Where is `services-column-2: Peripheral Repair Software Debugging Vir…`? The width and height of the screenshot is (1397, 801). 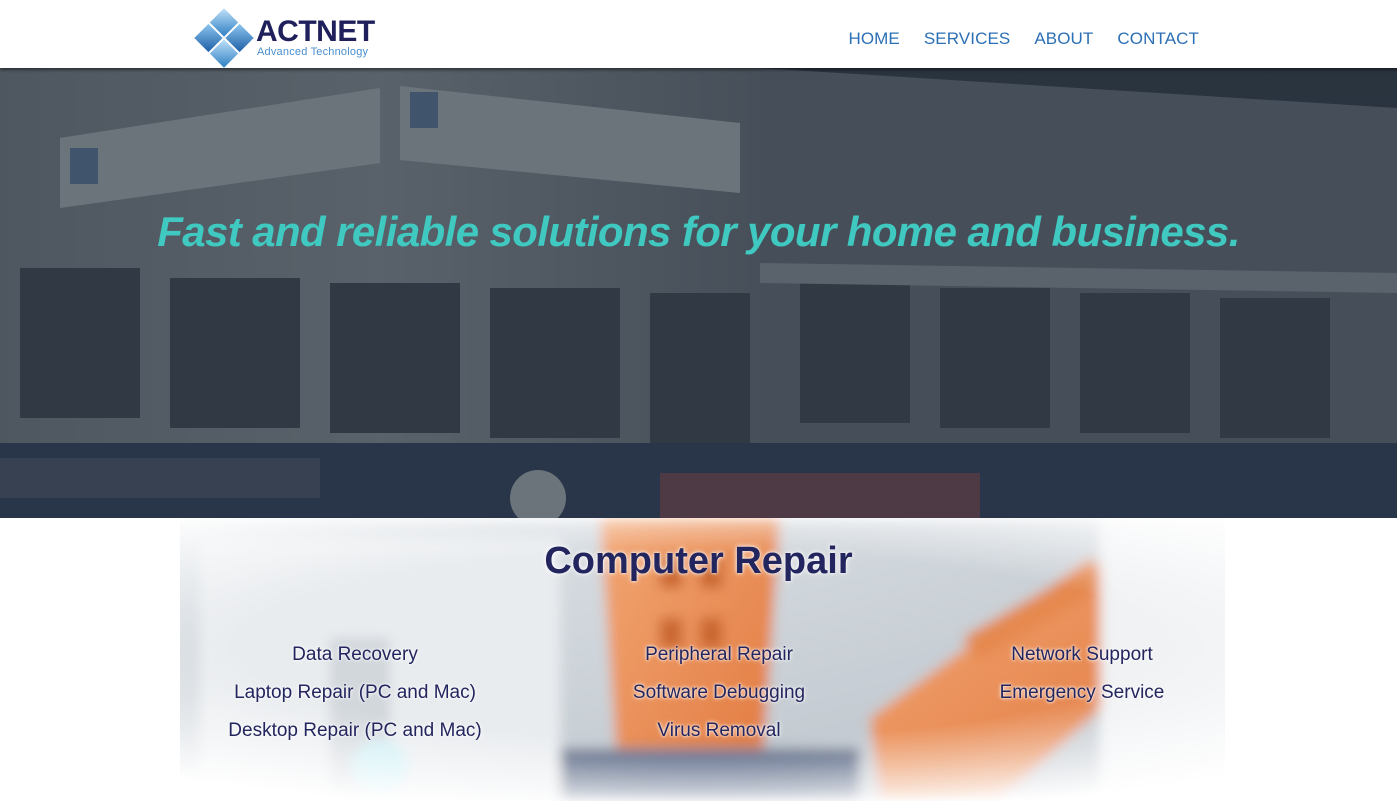 services-column-2: Peripheral Repair Software Debugging Vir… is located at coordinates (719, 693).